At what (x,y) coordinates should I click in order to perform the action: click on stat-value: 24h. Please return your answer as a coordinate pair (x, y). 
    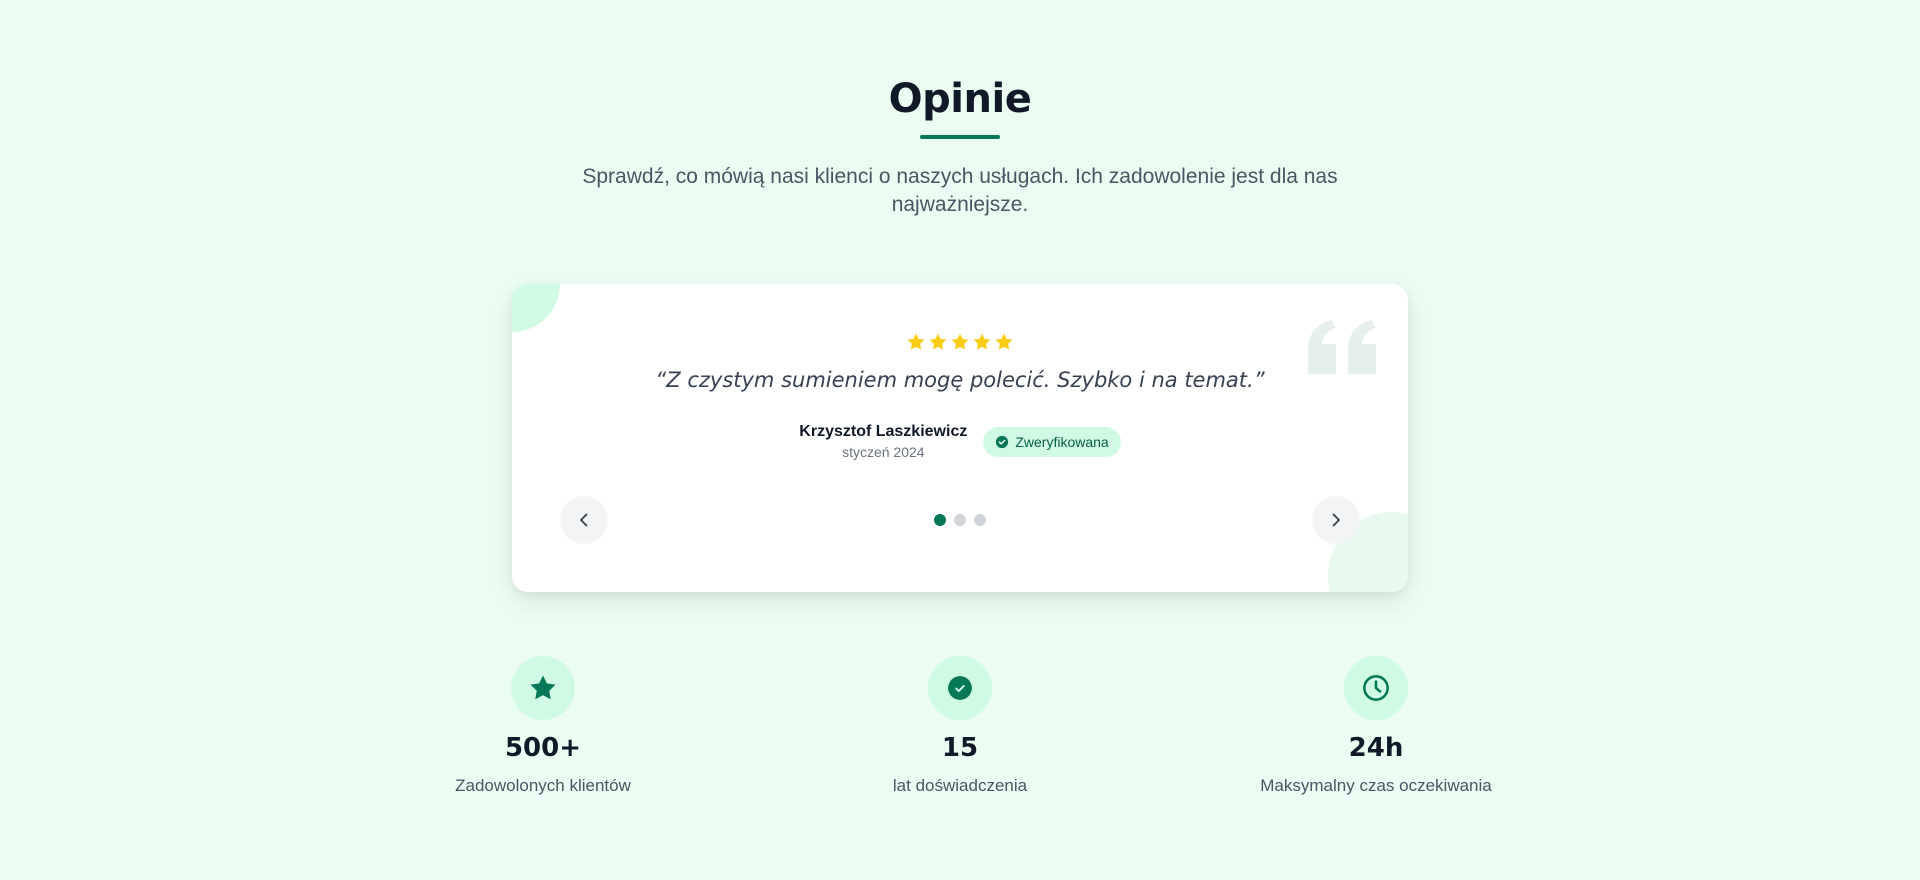
    Looking at the image, I should click on (1376, 748).